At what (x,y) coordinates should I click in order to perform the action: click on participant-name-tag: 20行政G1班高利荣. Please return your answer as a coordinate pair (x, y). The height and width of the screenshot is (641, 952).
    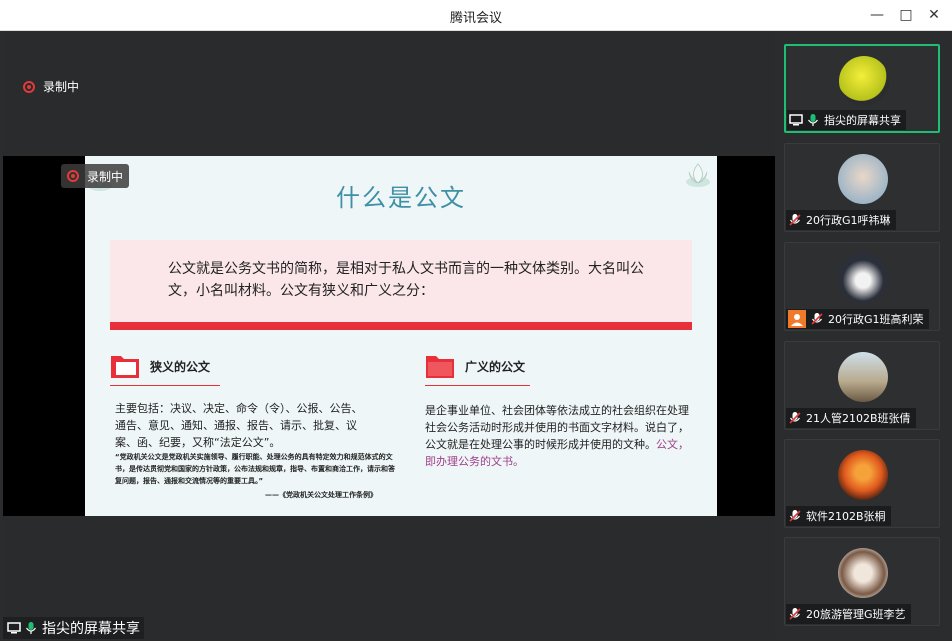
    Looking at the image, I should click on (857, 319).